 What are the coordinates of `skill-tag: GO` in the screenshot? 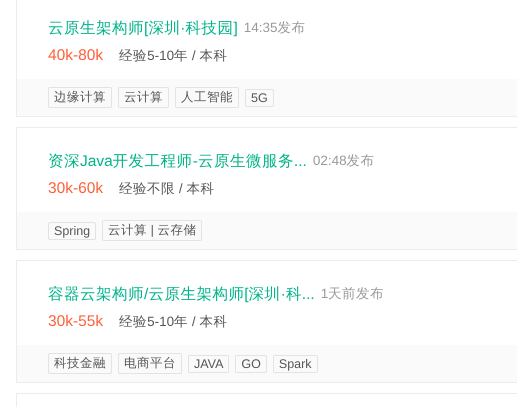 It's located at (251, 363).